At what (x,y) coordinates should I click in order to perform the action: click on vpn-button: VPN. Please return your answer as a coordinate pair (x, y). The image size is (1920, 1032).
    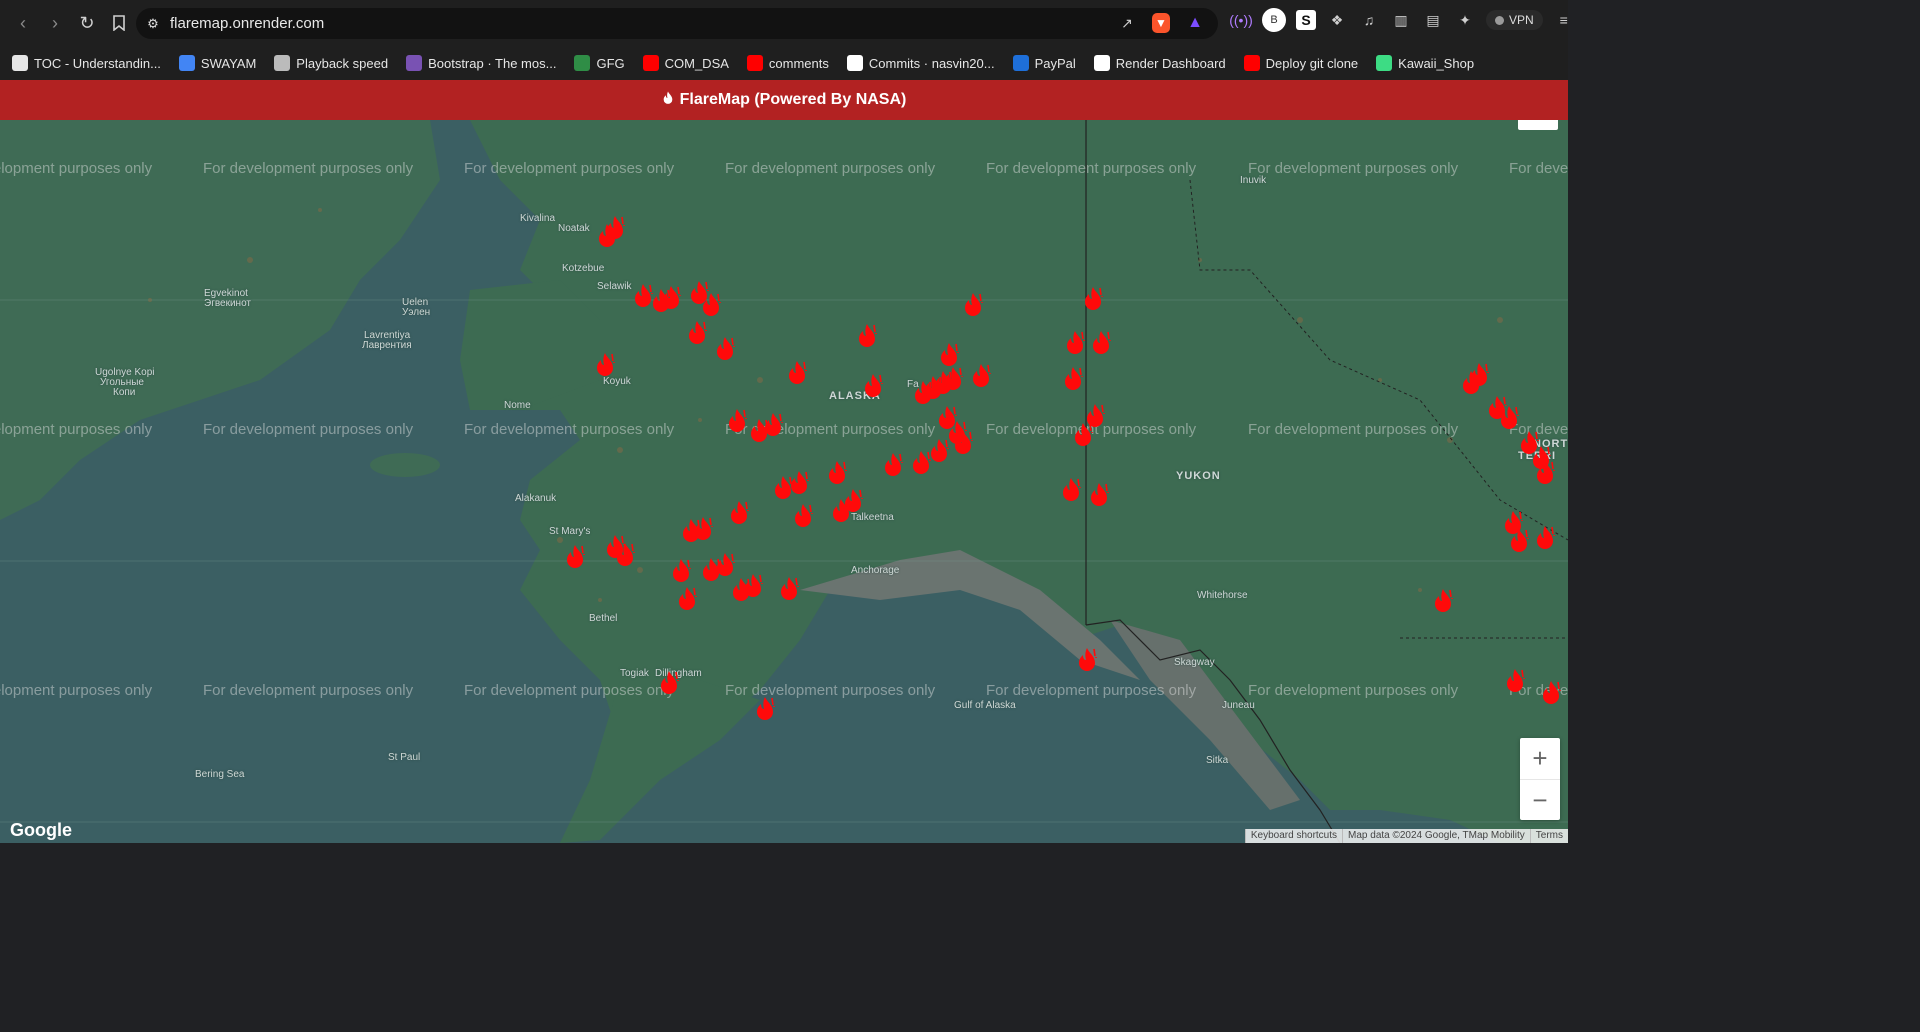
    Looking at the image, I should click on (1514, 20).